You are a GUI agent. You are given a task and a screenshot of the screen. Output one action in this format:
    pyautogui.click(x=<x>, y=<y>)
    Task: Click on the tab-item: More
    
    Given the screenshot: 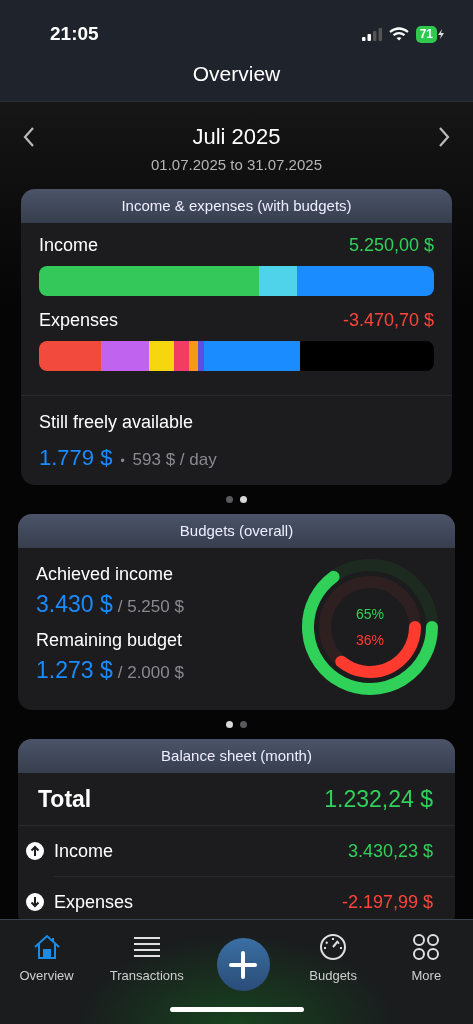 What is the action you would take?
    pyautogui.click(x=426, y=957)
    